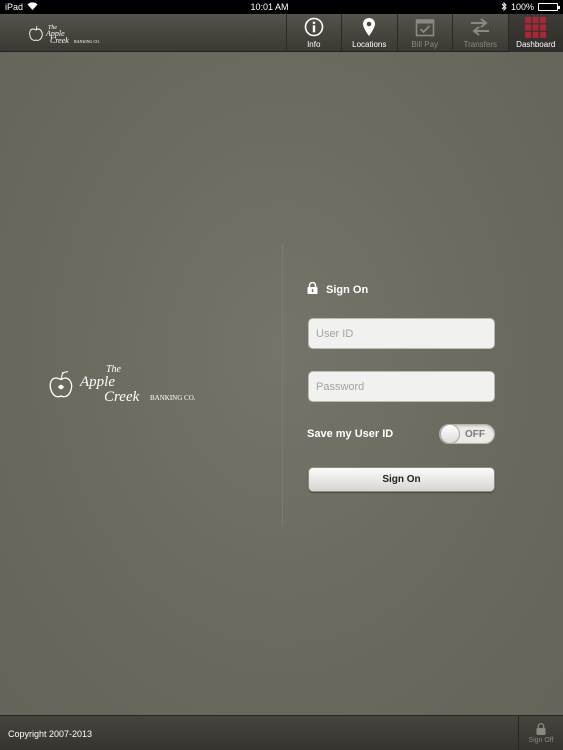 The image size is (563, 750). I want to click on dashboard-grid-icon, so click(536, 27).